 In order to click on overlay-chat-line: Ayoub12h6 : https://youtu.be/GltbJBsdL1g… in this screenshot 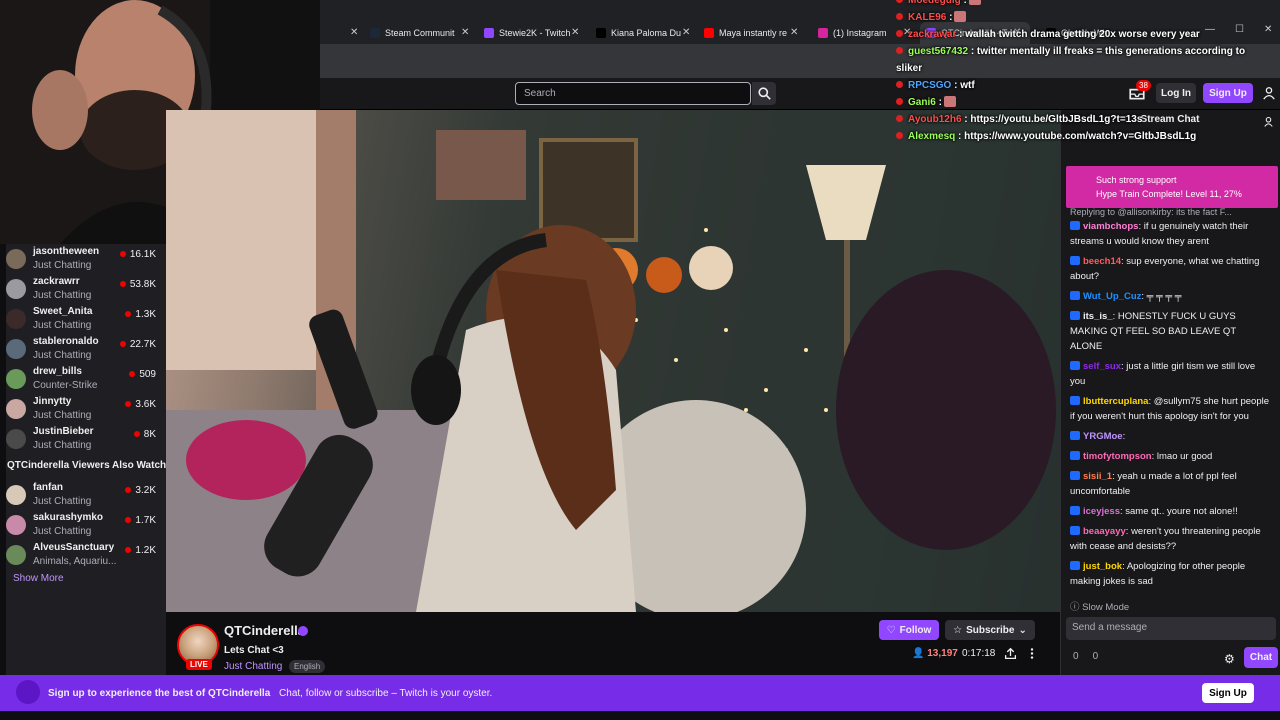, I will do `click(1078, 119)`.